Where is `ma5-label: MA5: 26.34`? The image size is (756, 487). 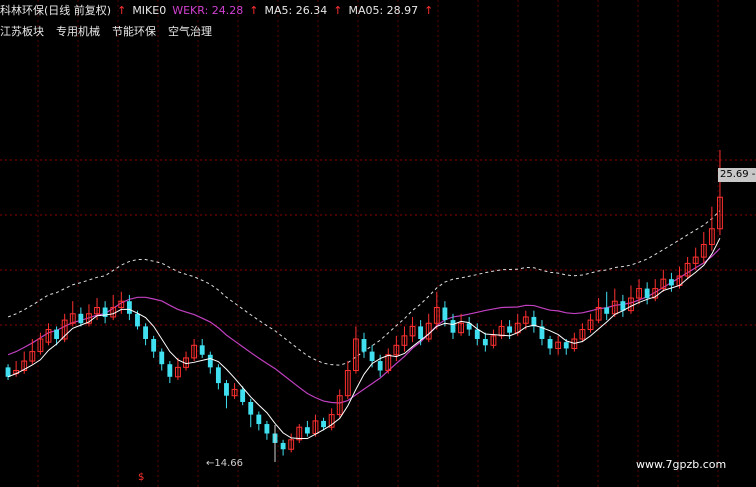
ma5-label: MA5: 26.34 is located at coordinates (296, 10).